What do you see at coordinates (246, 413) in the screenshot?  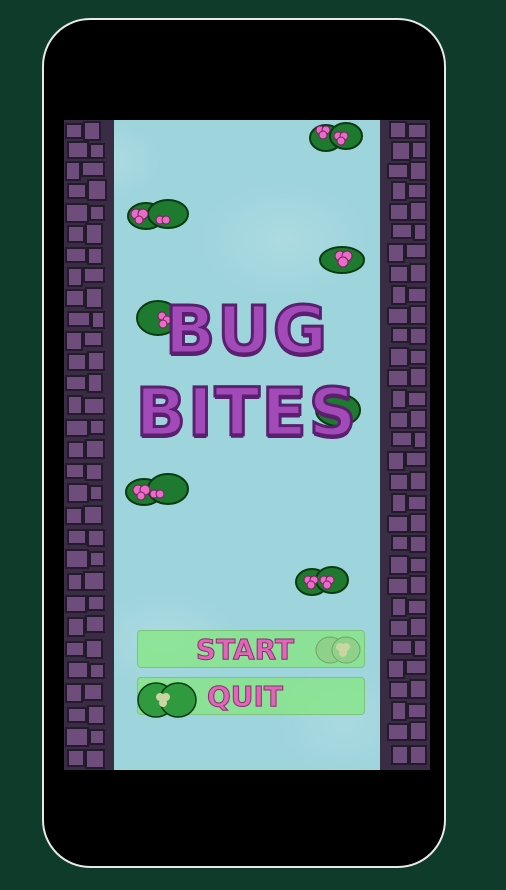 I see `game-title-line2: BITES` at bounding box center [246, 413].